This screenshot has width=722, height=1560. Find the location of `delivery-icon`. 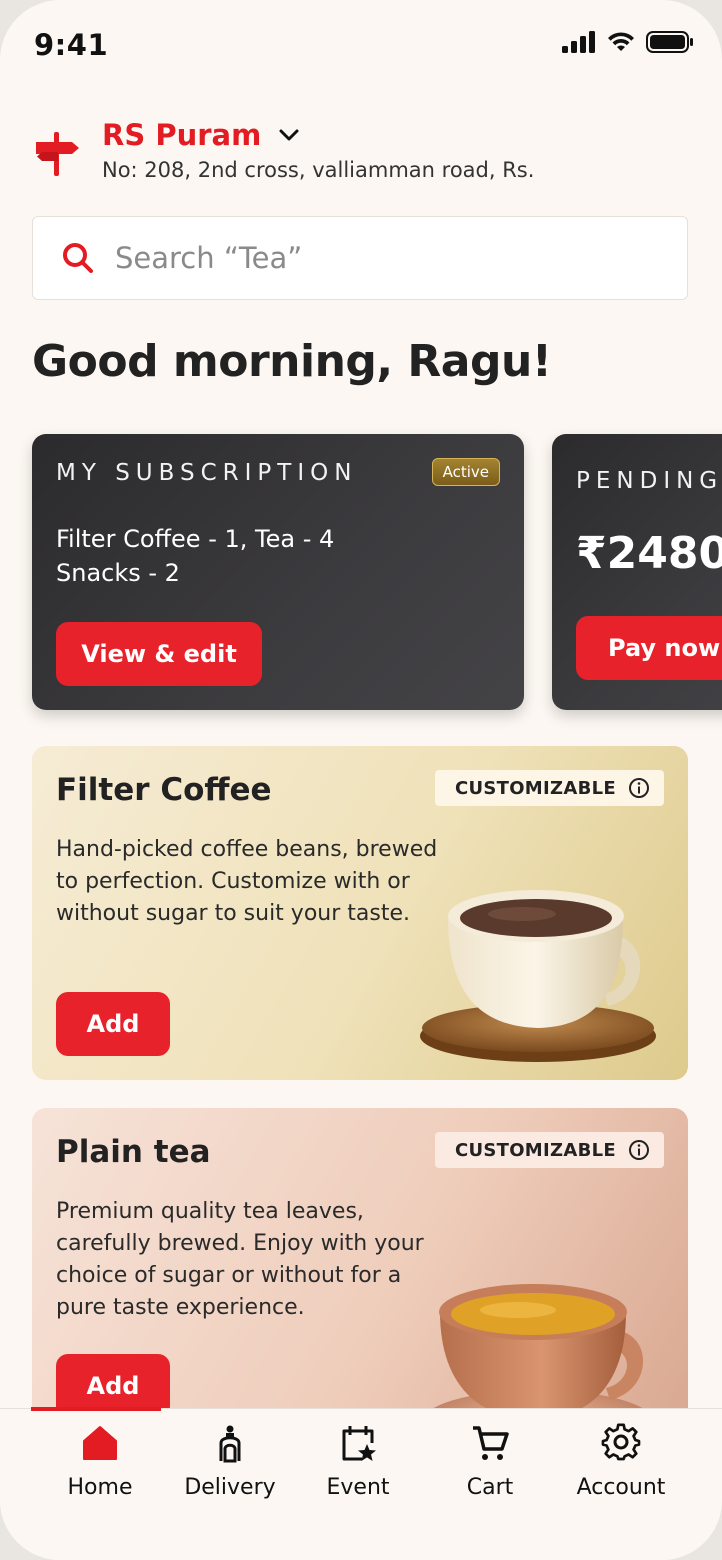

delivery-icon is located at coordinates (230, 1444).